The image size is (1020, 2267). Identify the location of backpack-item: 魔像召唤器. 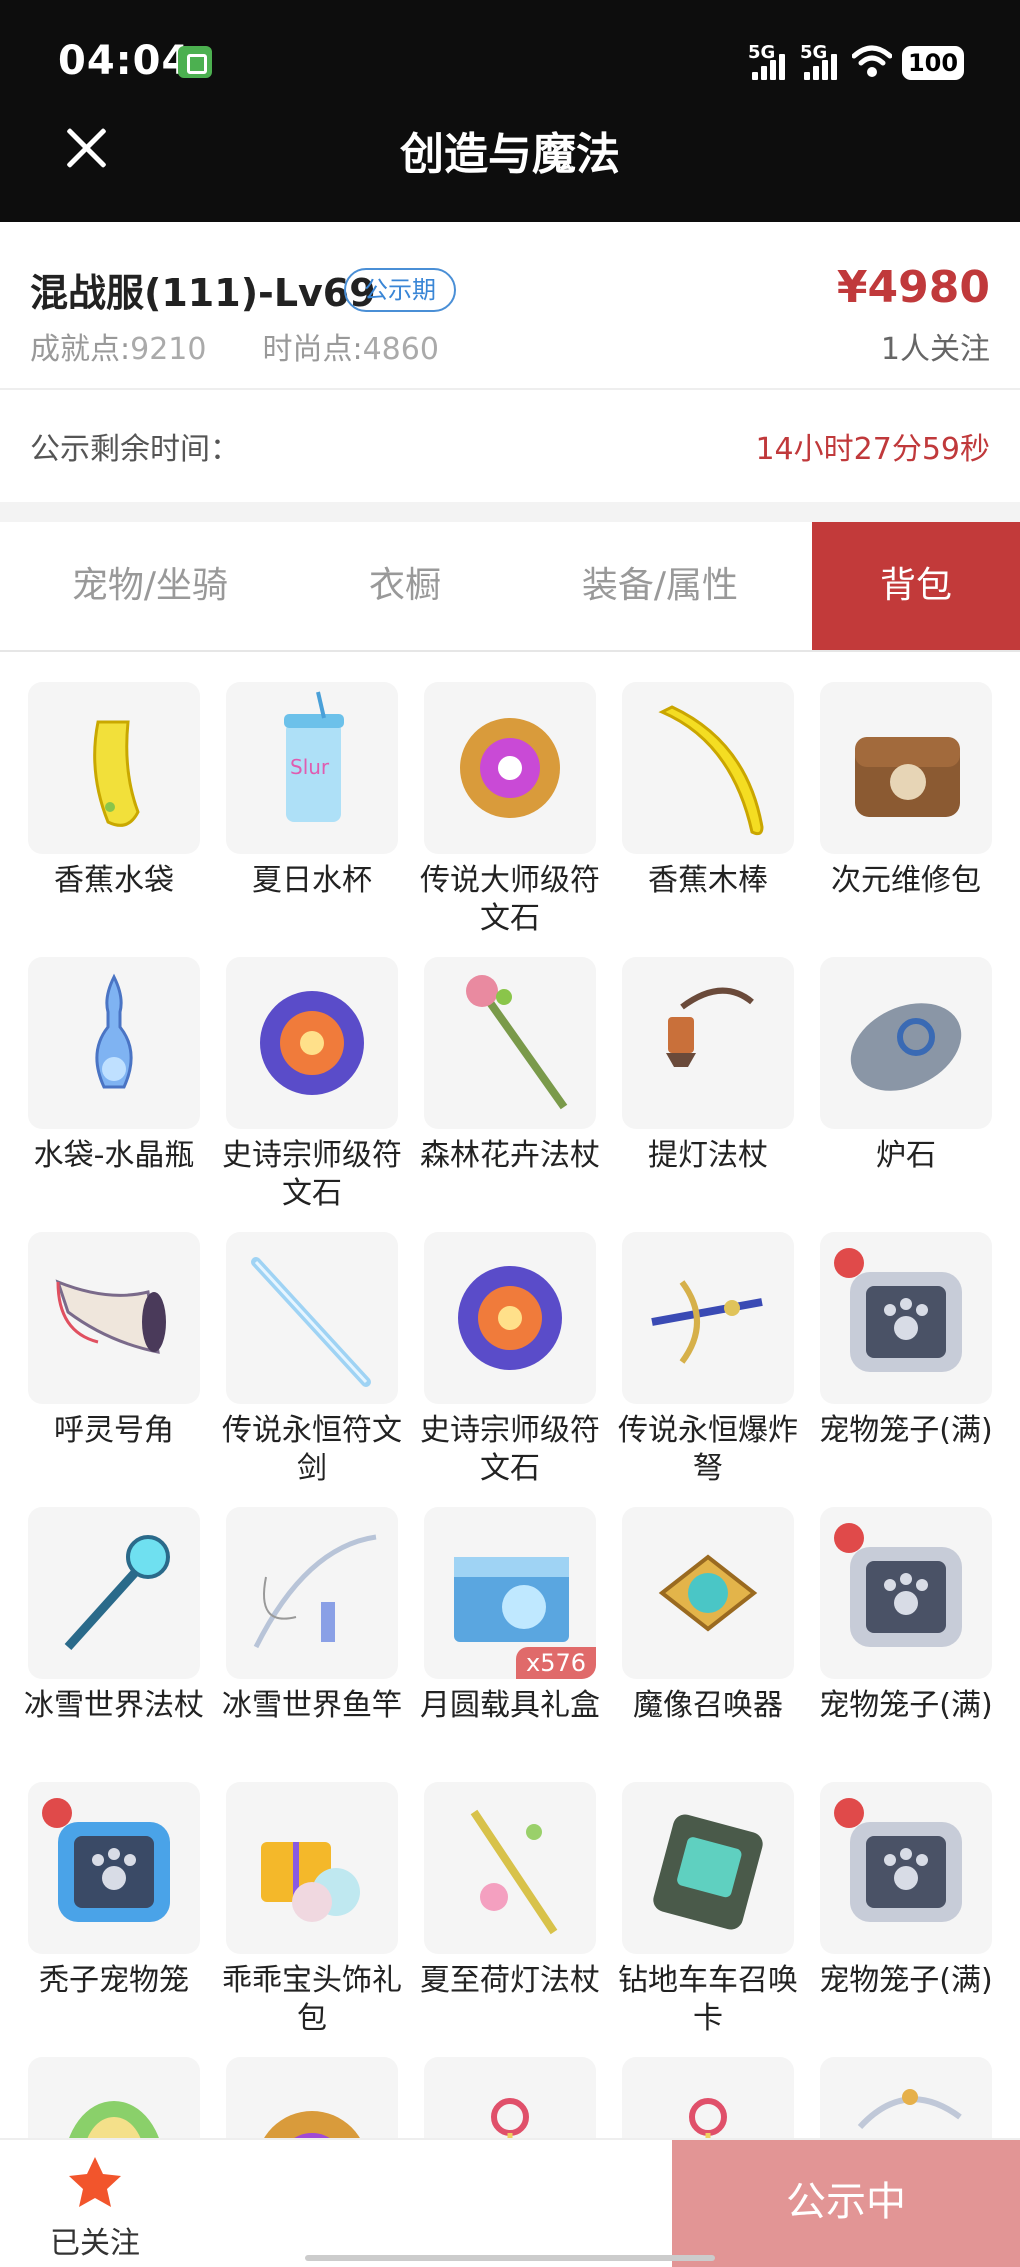
(708, 1616).